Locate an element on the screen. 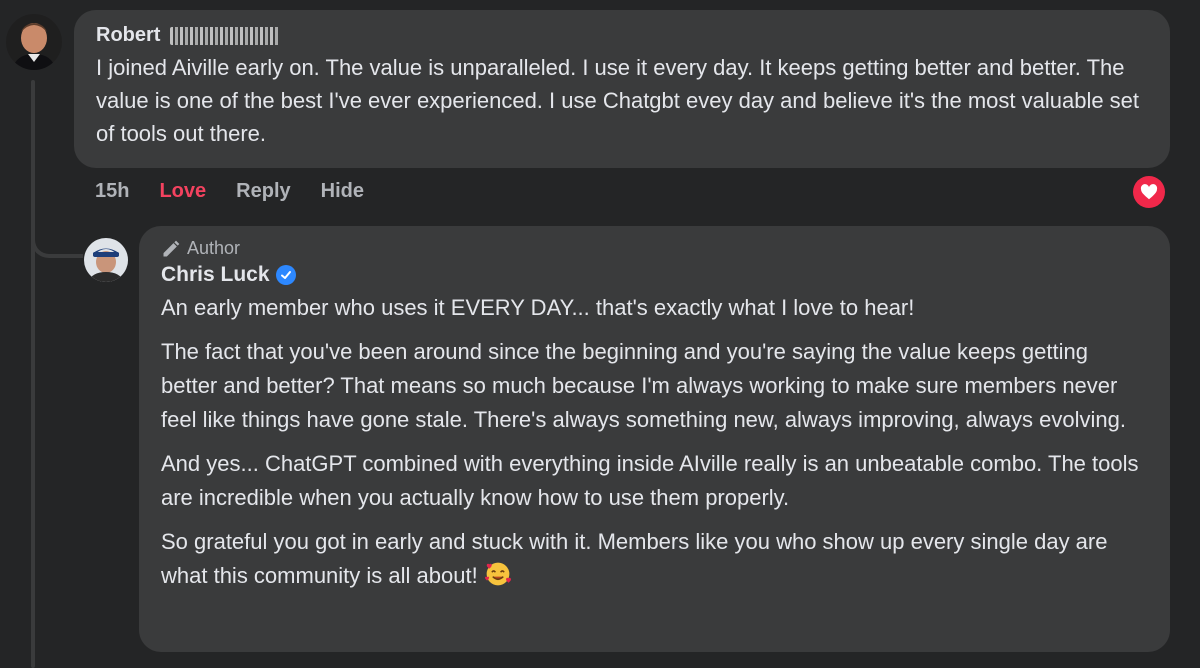 This screenshot has width=1200, height=668. reply-button: Reply is located at coordinates (263, 191).